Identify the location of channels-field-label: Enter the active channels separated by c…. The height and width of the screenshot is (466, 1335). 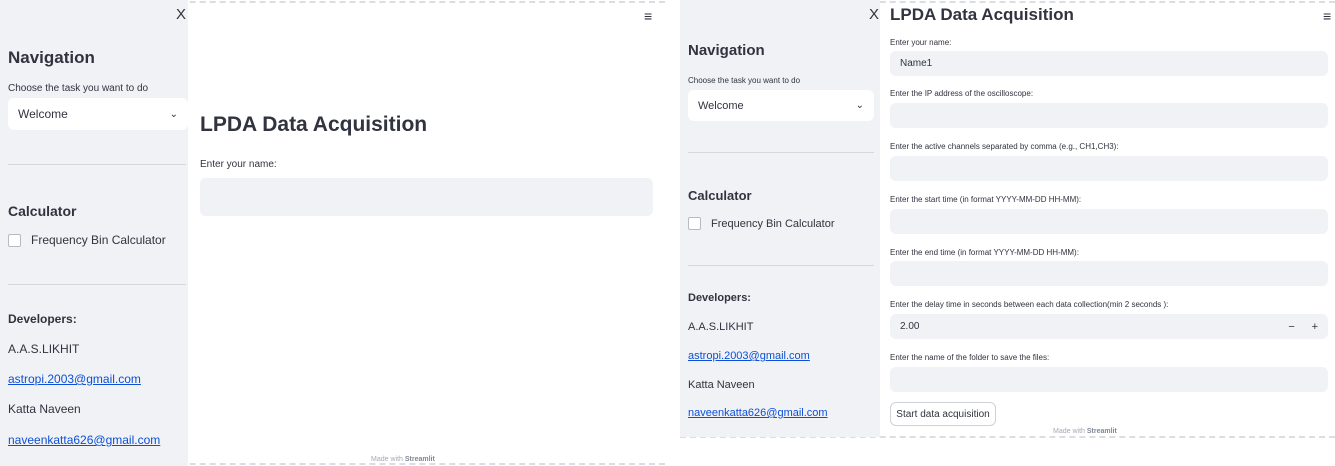
(1004, 146).